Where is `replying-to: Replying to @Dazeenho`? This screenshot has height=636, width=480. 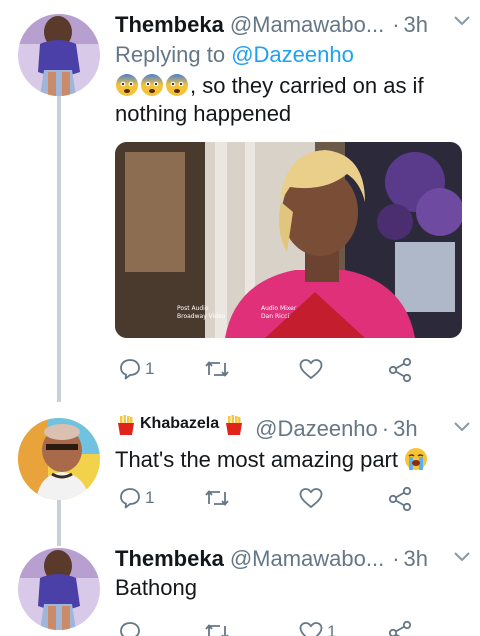
replying-to: Replying to @Dazeenho is located at coordinates (290, 55).